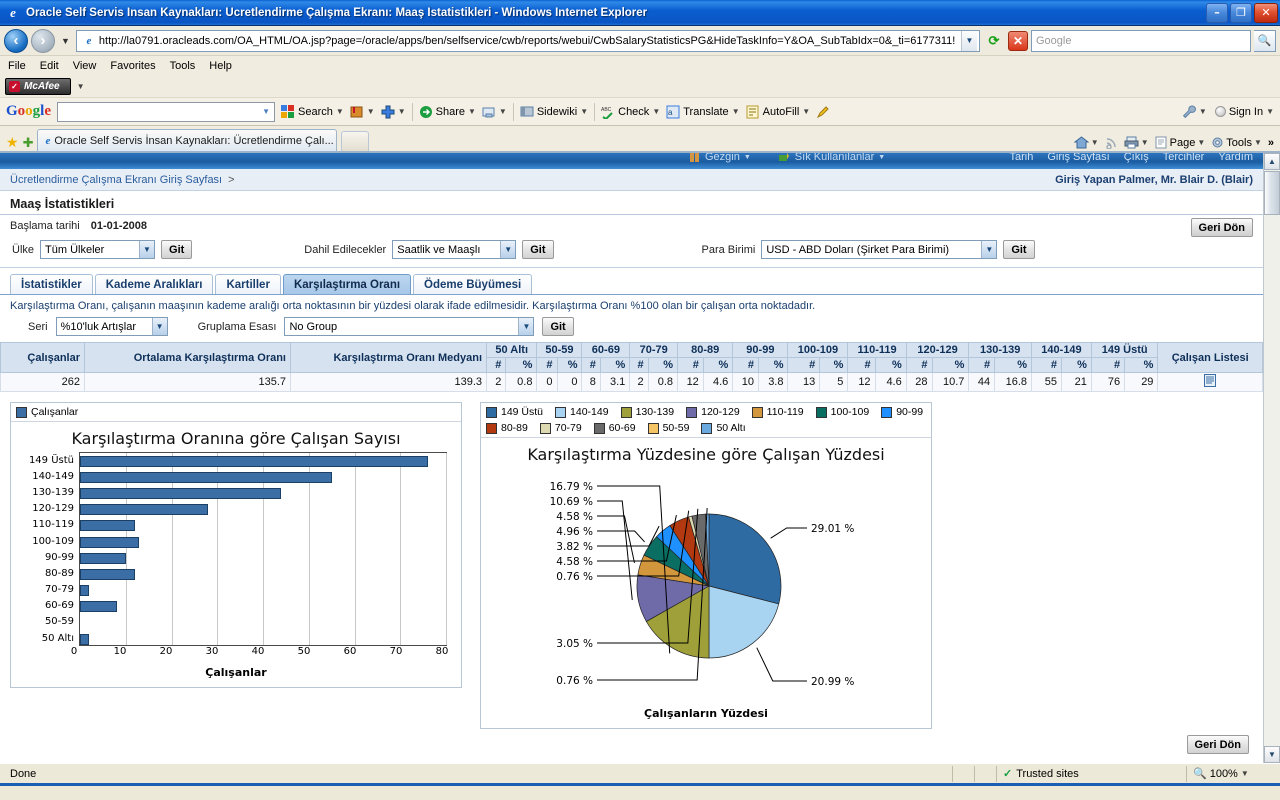  Describe the element at coordinates (1270, 111) in the screenshot. I see `signin-chevron-down-icon: ▼` at that location.